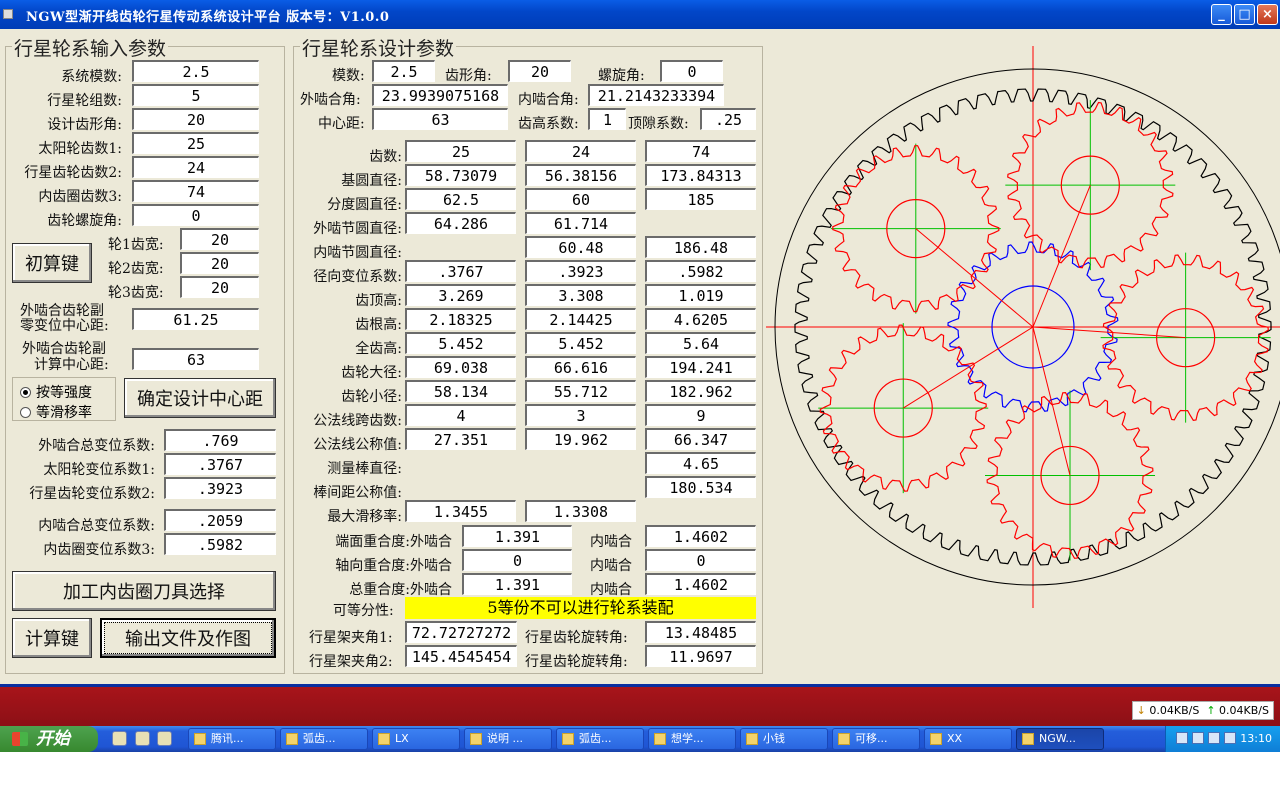 This screenshot has height=800, width=1280. What do you see at coordinates (700, 247) in the screenshot?
I see `param-field: 186.48` at bounding box center [700, 247].